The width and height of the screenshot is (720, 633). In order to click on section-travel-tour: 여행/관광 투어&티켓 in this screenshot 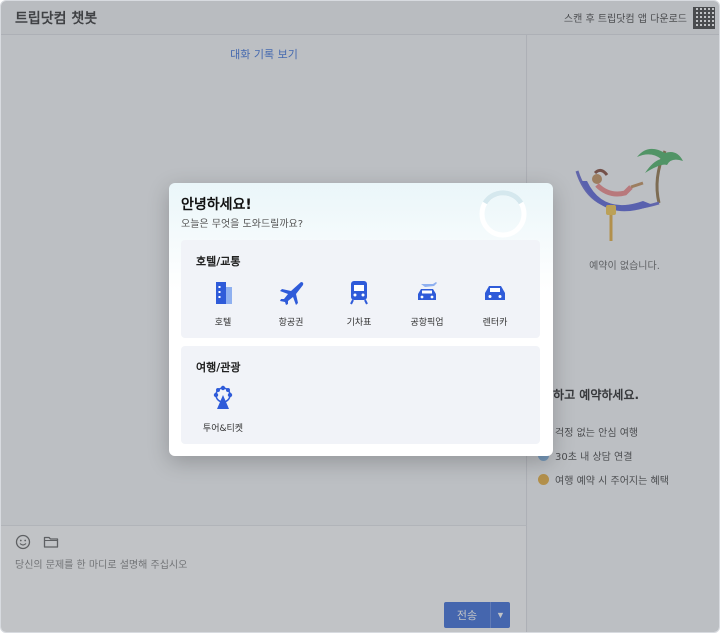, I will do `click(360, 395)`.